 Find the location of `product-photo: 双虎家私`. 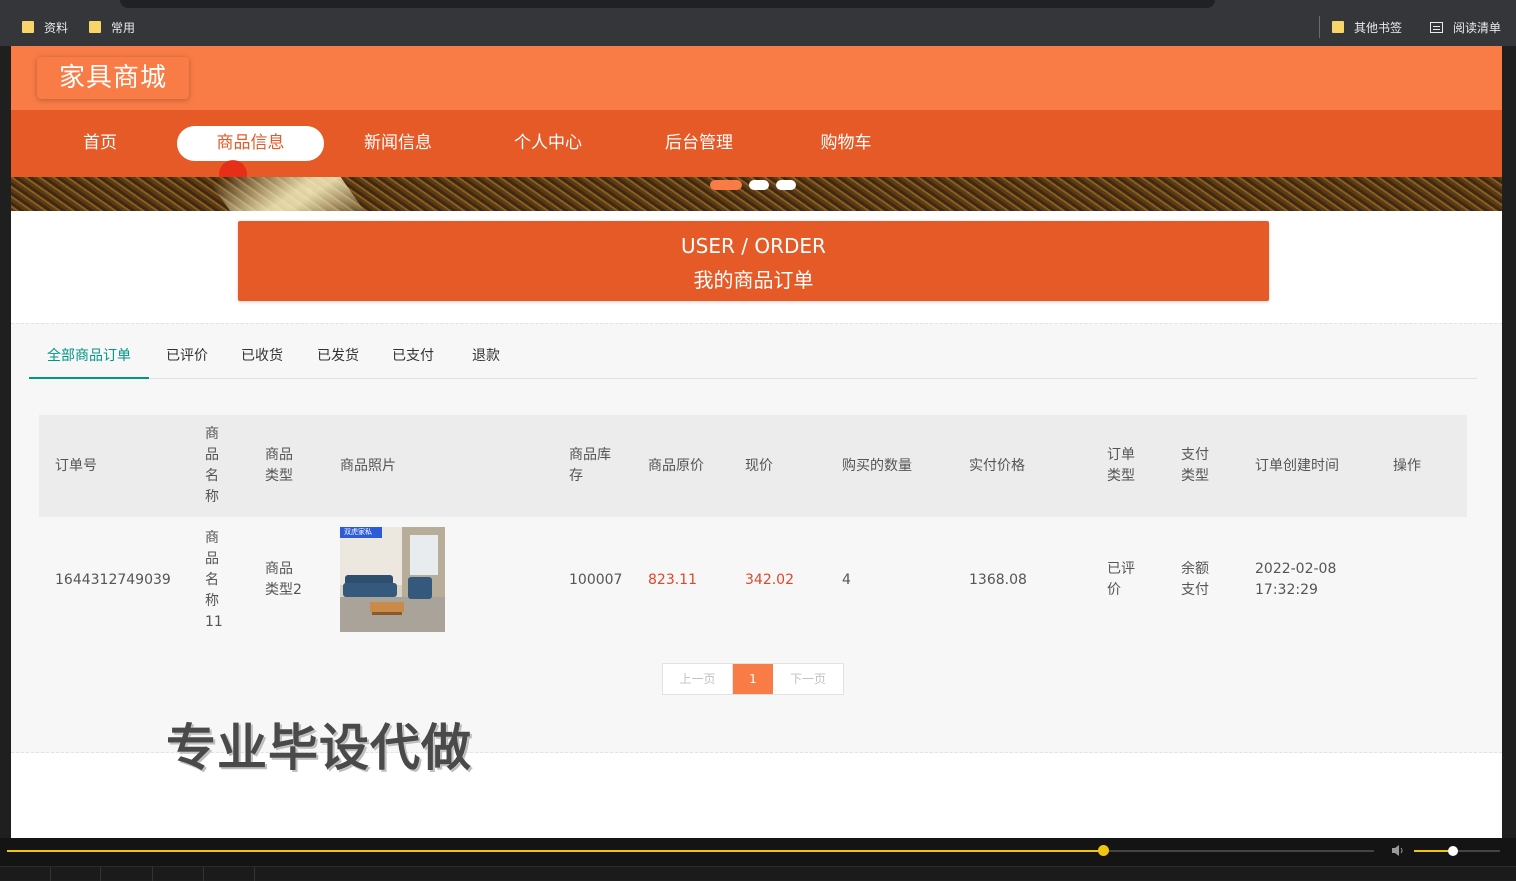

product-photo: 双虎家私 is located at coordinates (392, 579).